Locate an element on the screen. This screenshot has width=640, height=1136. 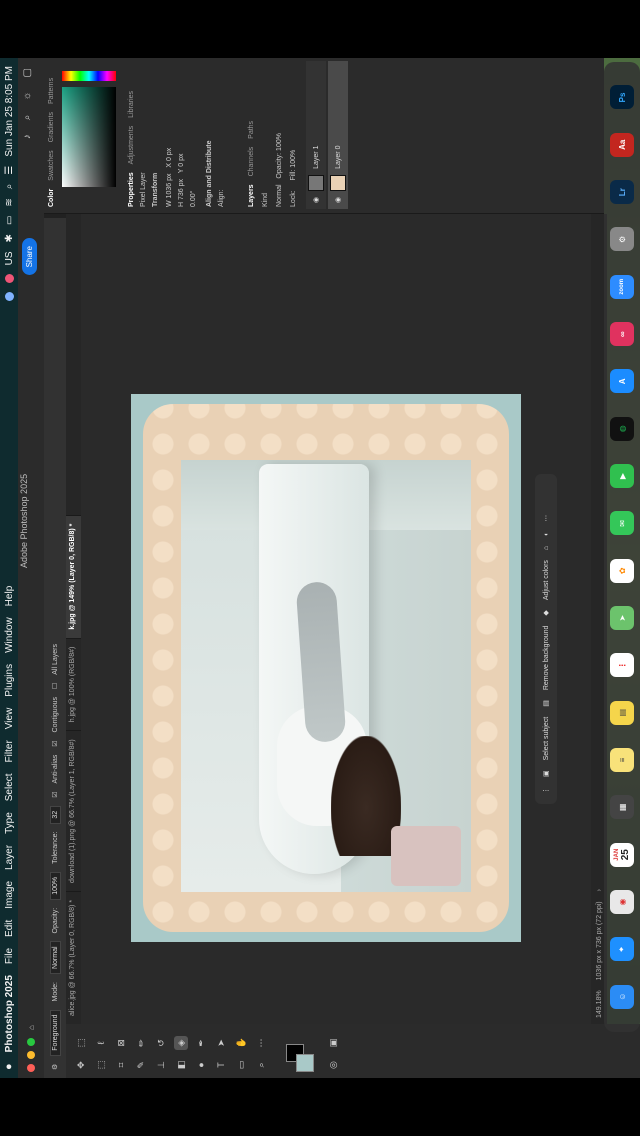
history-brush-icon: ↺ is located at coordinates (161, 1043).